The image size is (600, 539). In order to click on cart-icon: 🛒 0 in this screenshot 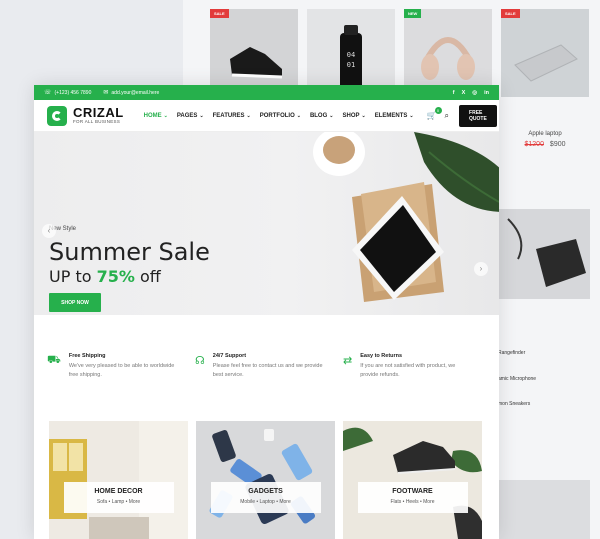, I will do `click(434, 113)`.